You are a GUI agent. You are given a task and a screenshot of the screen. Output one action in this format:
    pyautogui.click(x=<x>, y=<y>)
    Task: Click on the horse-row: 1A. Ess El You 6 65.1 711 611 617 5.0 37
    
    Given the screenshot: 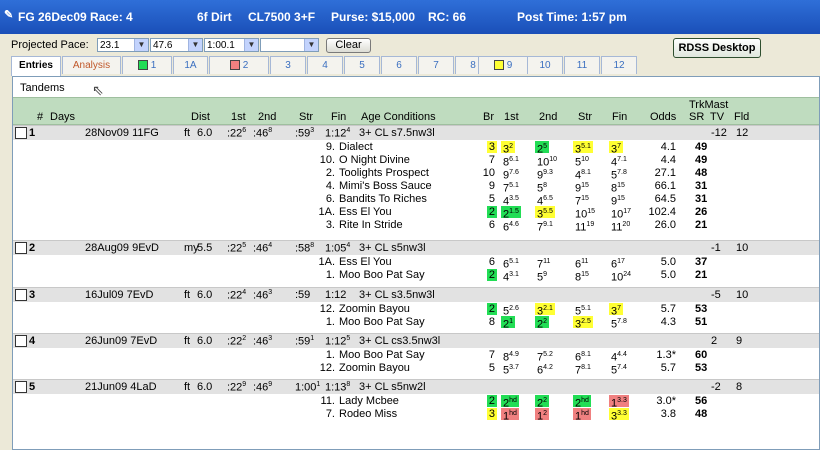 What is the action you would take?
    pyautogui.click(x=416, y=263)
    